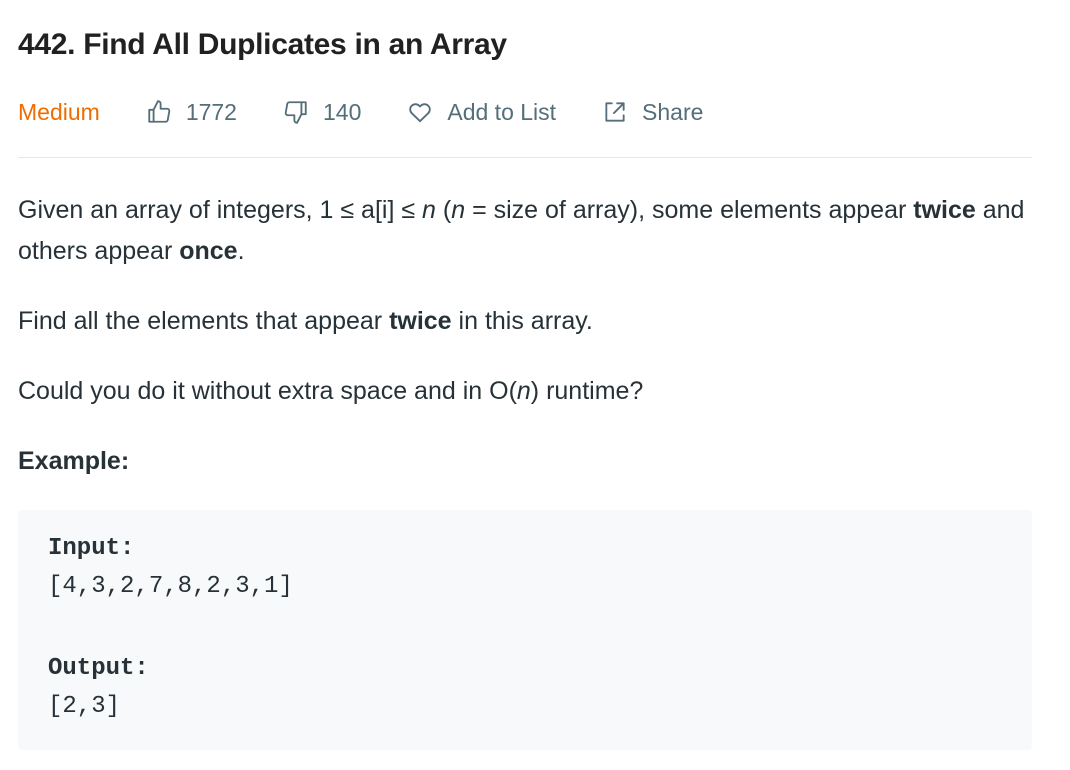 This screenshot has width=1070, height=770. I want to click on like-count: 1772, so click(211, 111).